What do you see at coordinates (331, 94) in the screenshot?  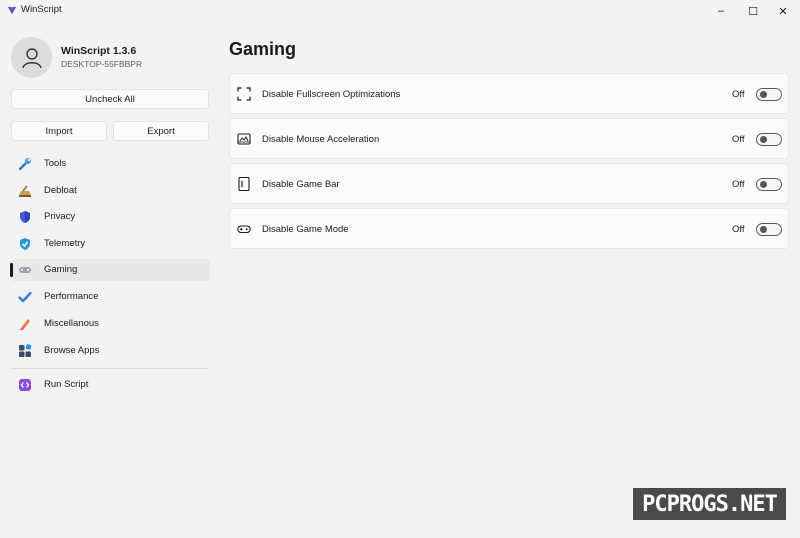 I see `setting-label: Disable Fullscreen Optimizations` at bounding box center [331, 94].